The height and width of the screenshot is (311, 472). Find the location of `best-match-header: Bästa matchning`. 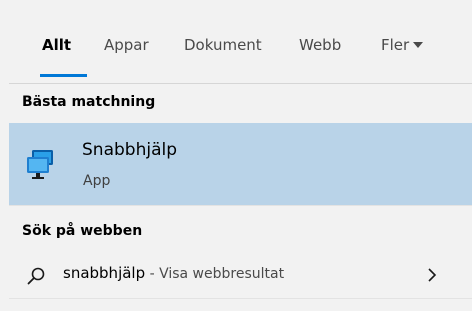

best-match-header: Bästa matchning is located at coordinates (89, 102).